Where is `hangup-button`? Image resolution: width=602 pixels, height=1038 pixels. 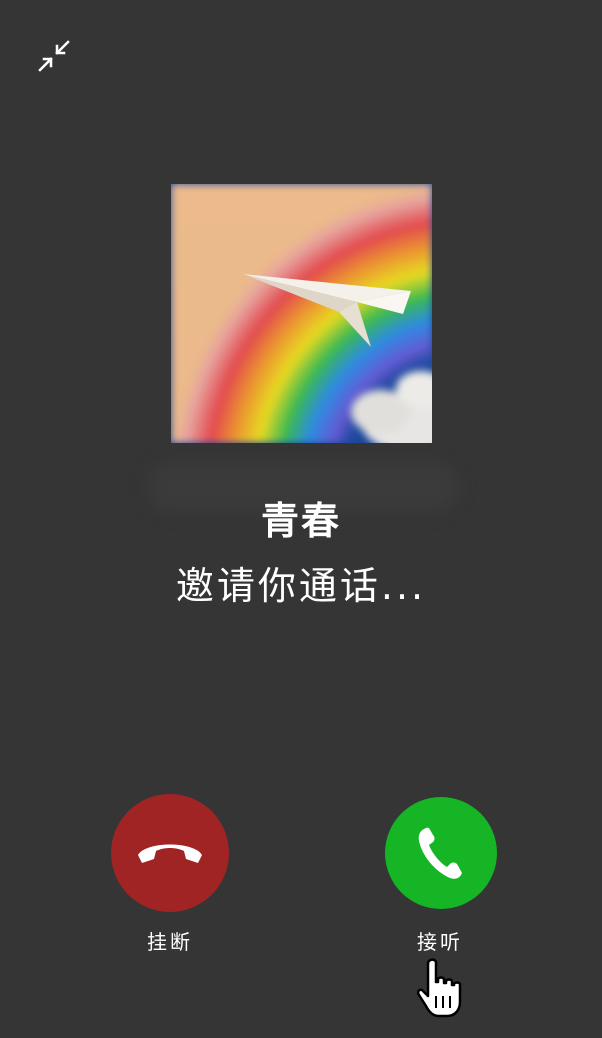
hangup-button is located at coordinates (170, 853).